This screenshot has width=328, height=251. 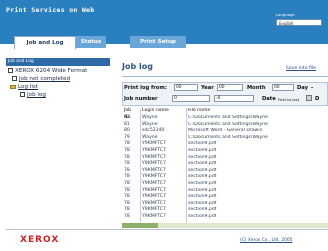 I want to click on job-number-to-value: 0, so click(x=219, y=98).